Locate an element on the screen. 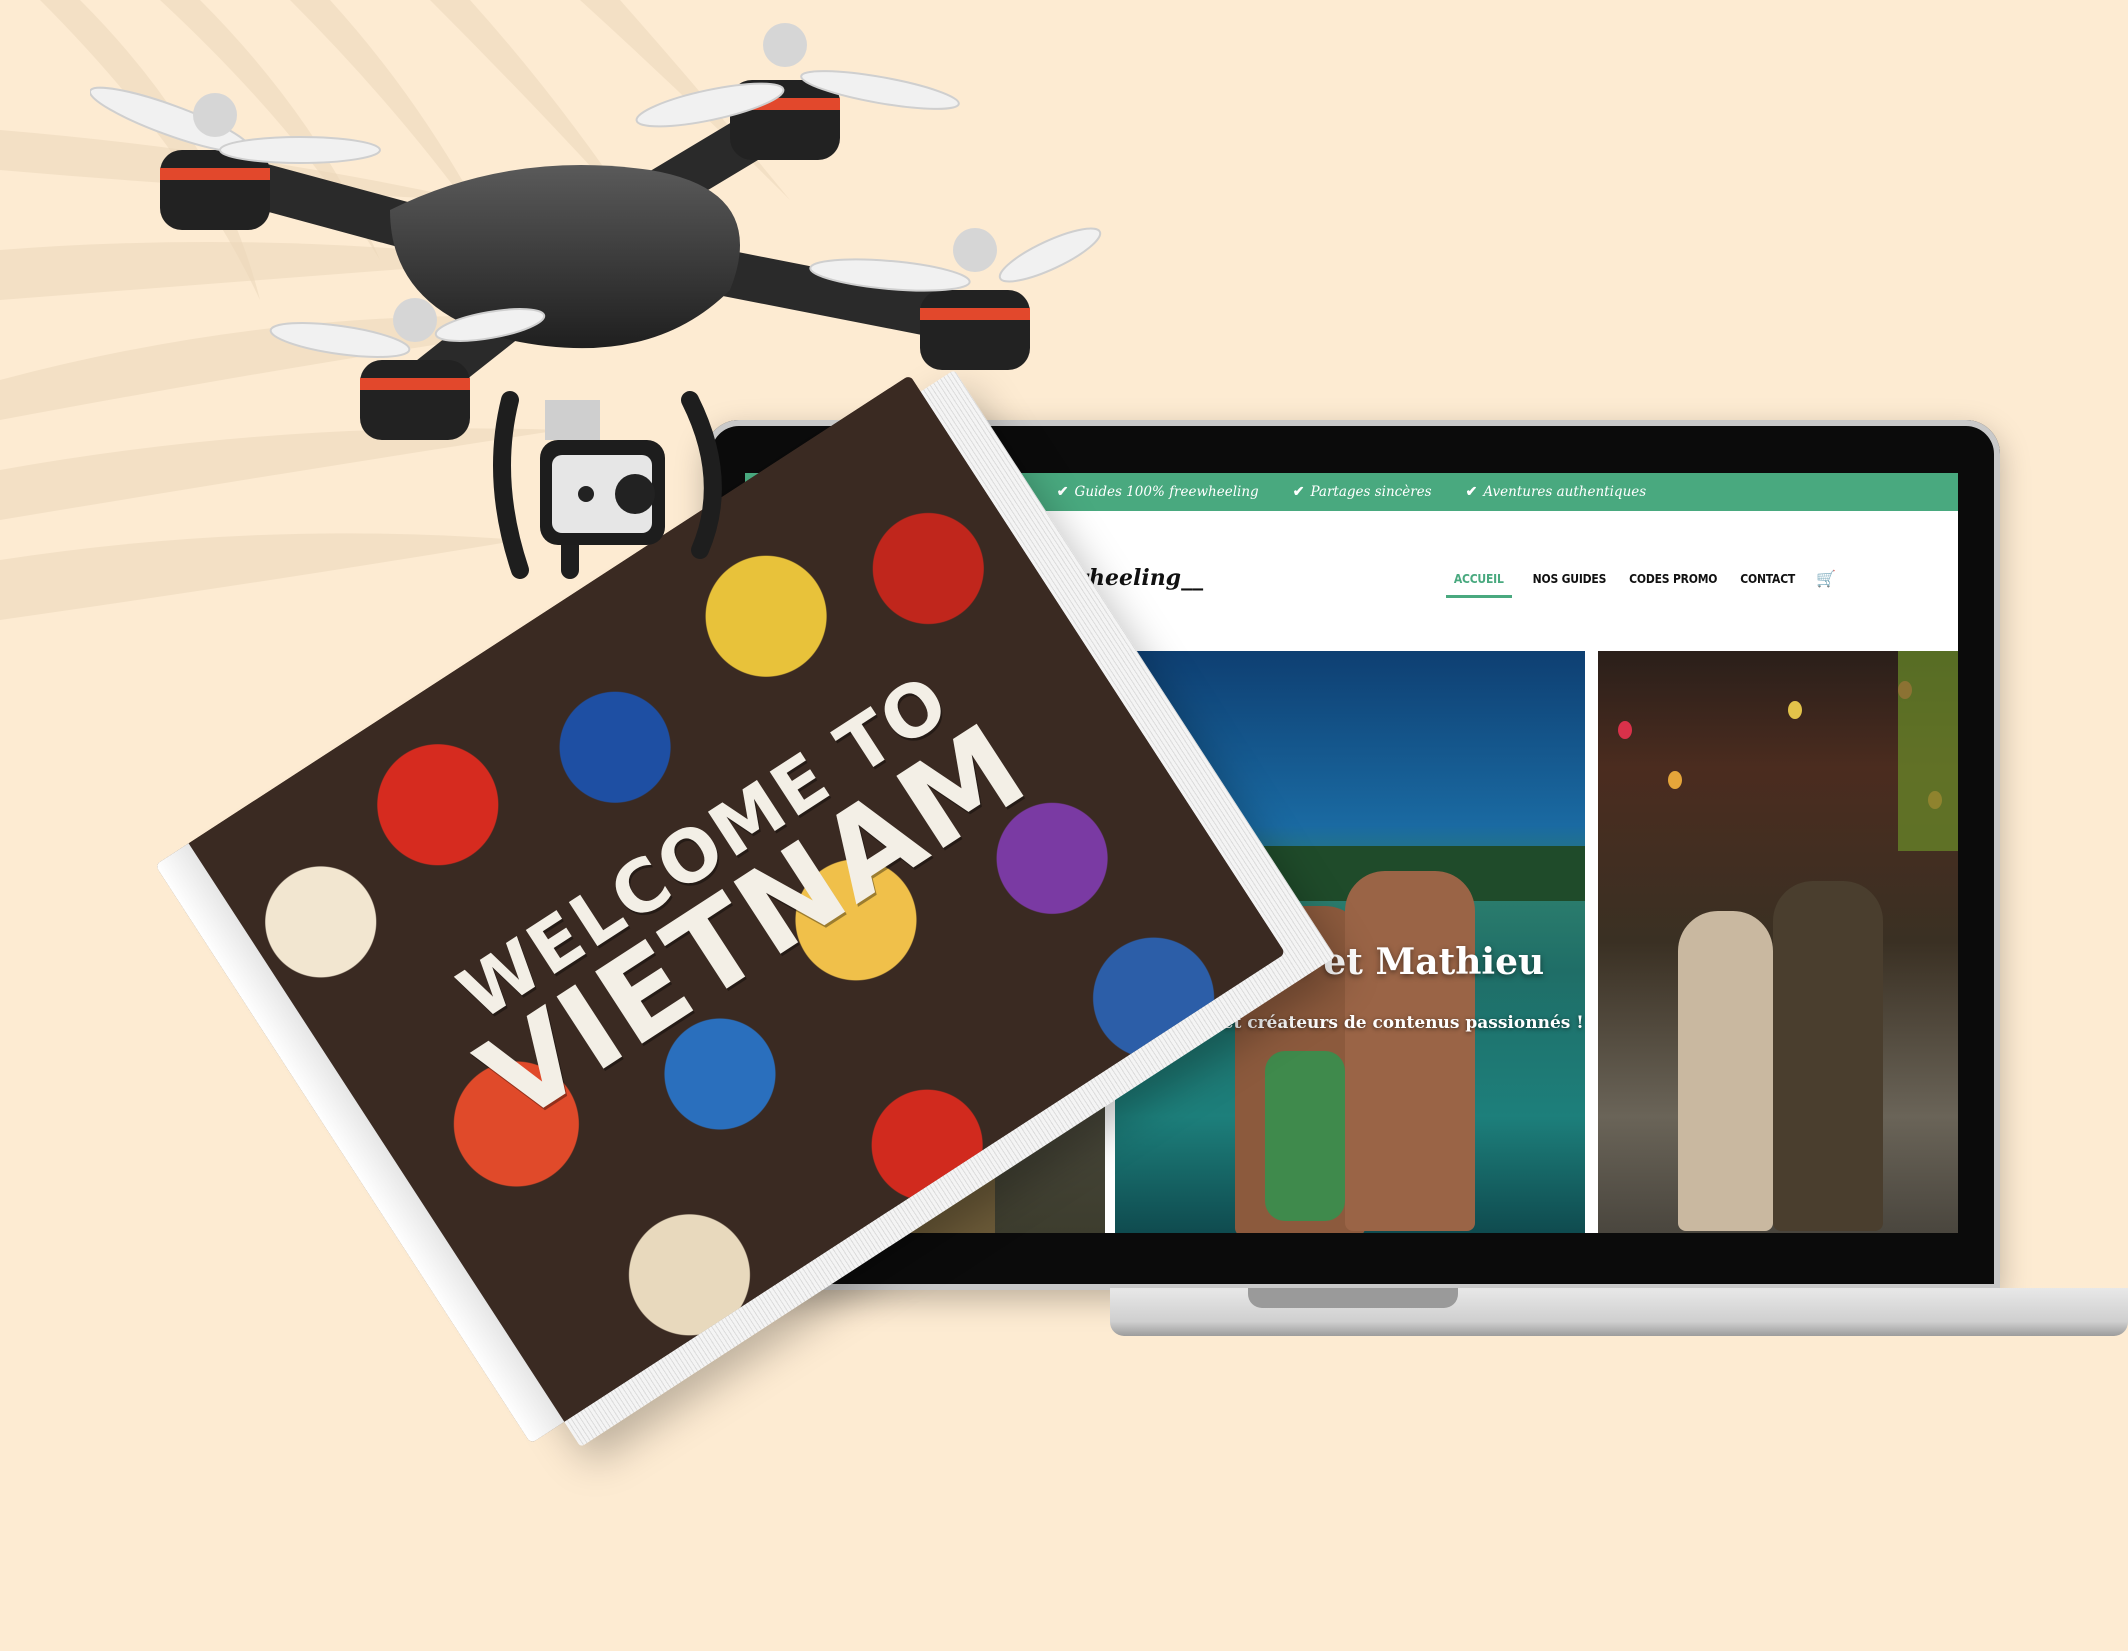 The width and height of the screenshot is (2128, 1651). laptop-notch is located at coordinates (1353, 1298).